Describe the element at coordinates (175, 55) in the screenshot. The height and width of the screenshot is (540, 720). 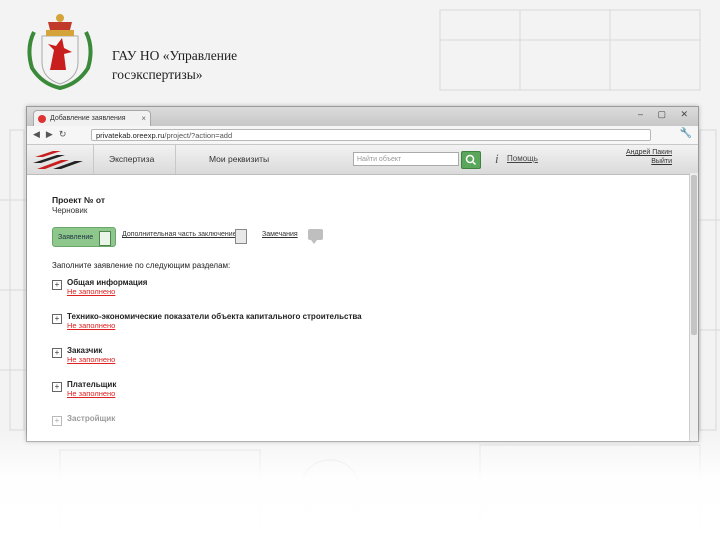
I see `organization-title-line1: ГАУ НО «Управление` at that location.